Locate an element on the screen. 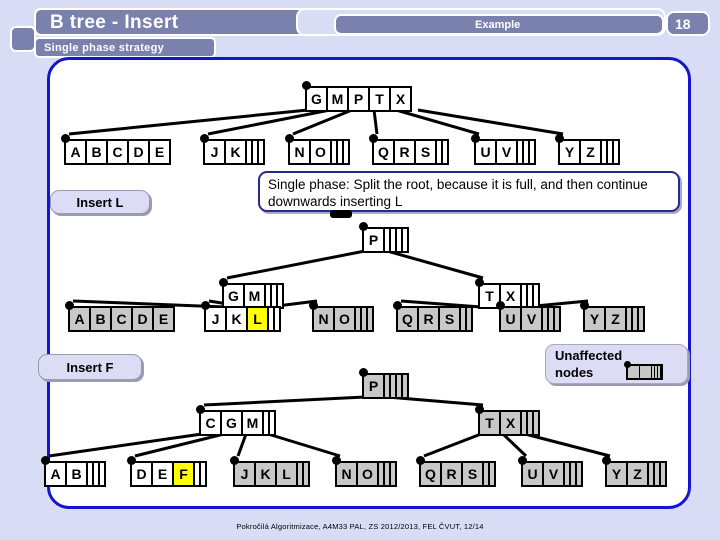  insert-f-button: Insert F is located at coordinates (90, 367).